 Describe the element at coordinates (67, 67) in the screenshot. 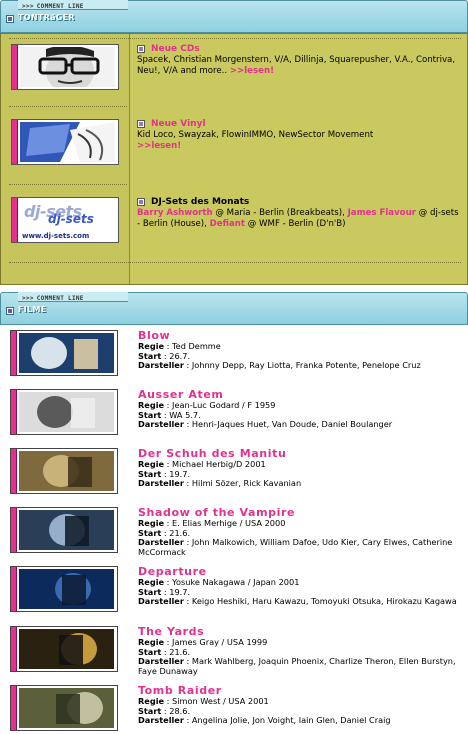

I see `cd-cover-image` at that location.